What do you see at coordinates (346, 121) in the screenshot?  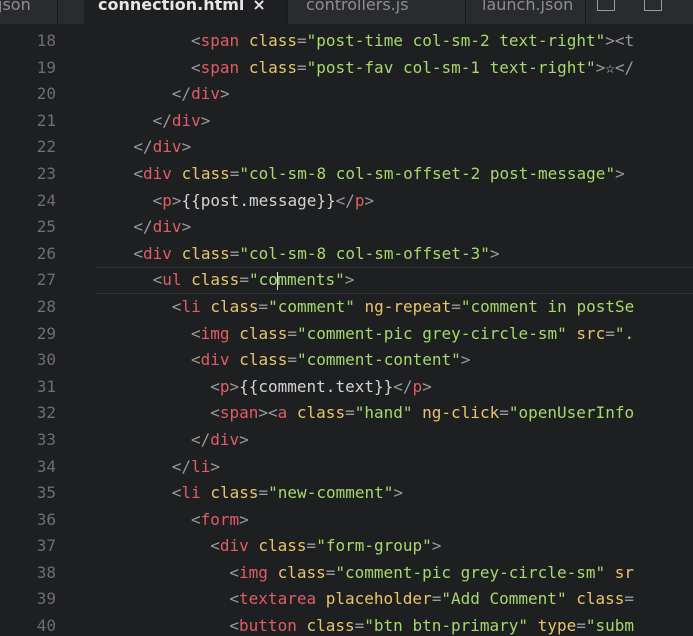 I see `code-line: 21 </div>` at bounding box center [346, 121].